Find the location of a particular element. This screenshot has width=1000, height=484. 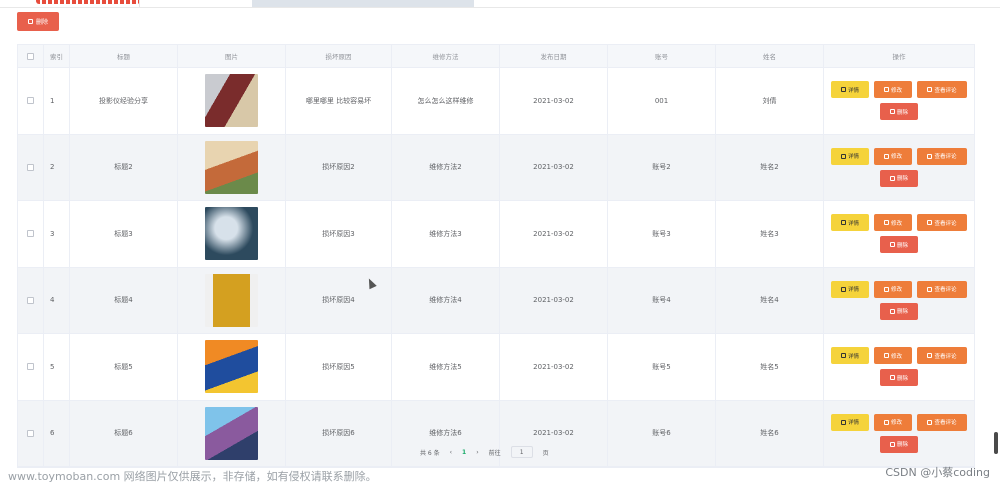

cell-reason: 损坏原因6 is located at coordinates (339, 433).